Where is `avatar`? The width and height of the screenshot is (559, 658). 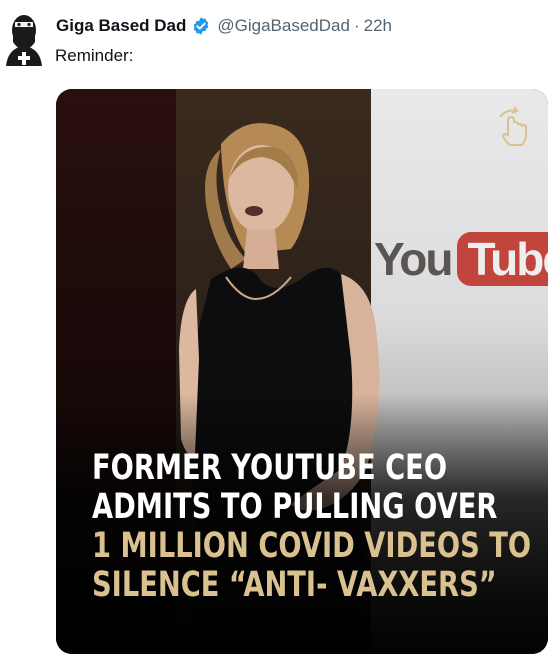
avatar is located at coordinates (24, 37).